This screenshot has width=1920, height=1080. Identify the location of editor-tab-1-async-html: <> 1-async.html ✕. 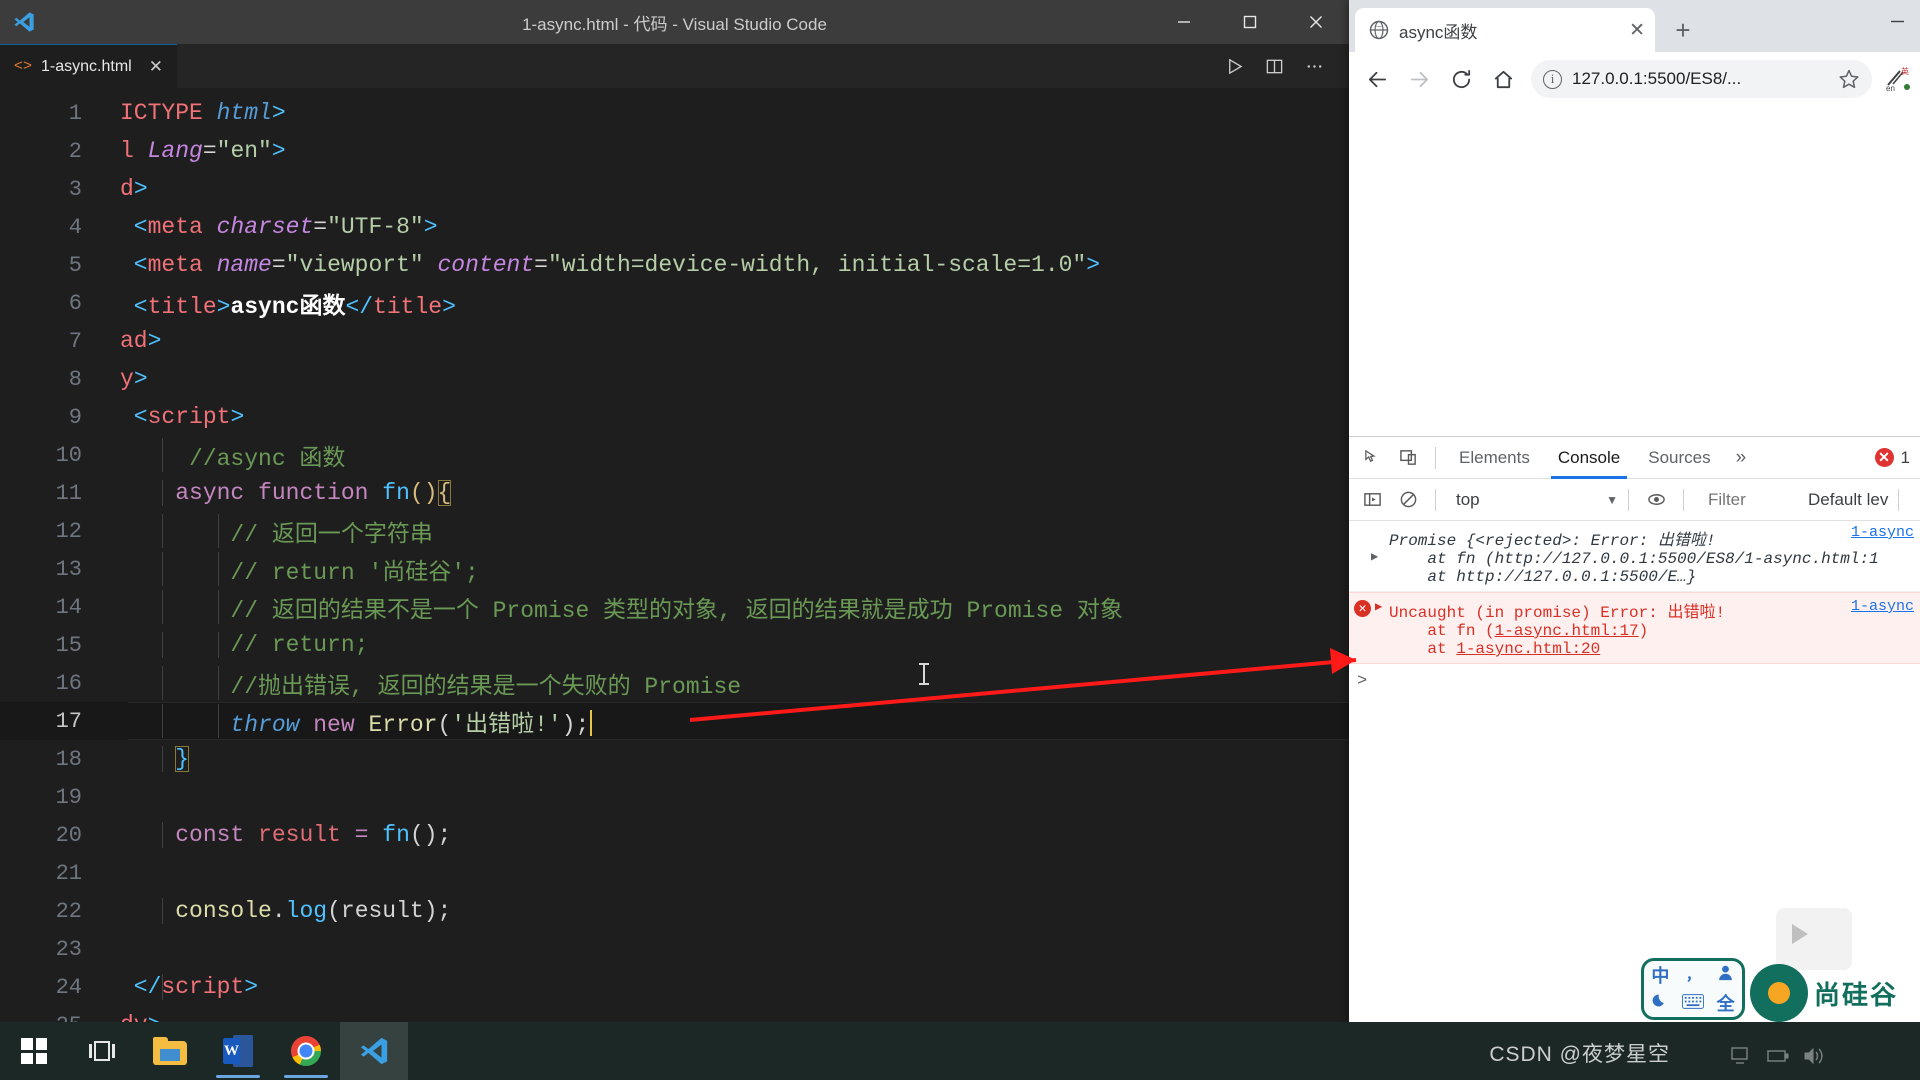
(88, 66).